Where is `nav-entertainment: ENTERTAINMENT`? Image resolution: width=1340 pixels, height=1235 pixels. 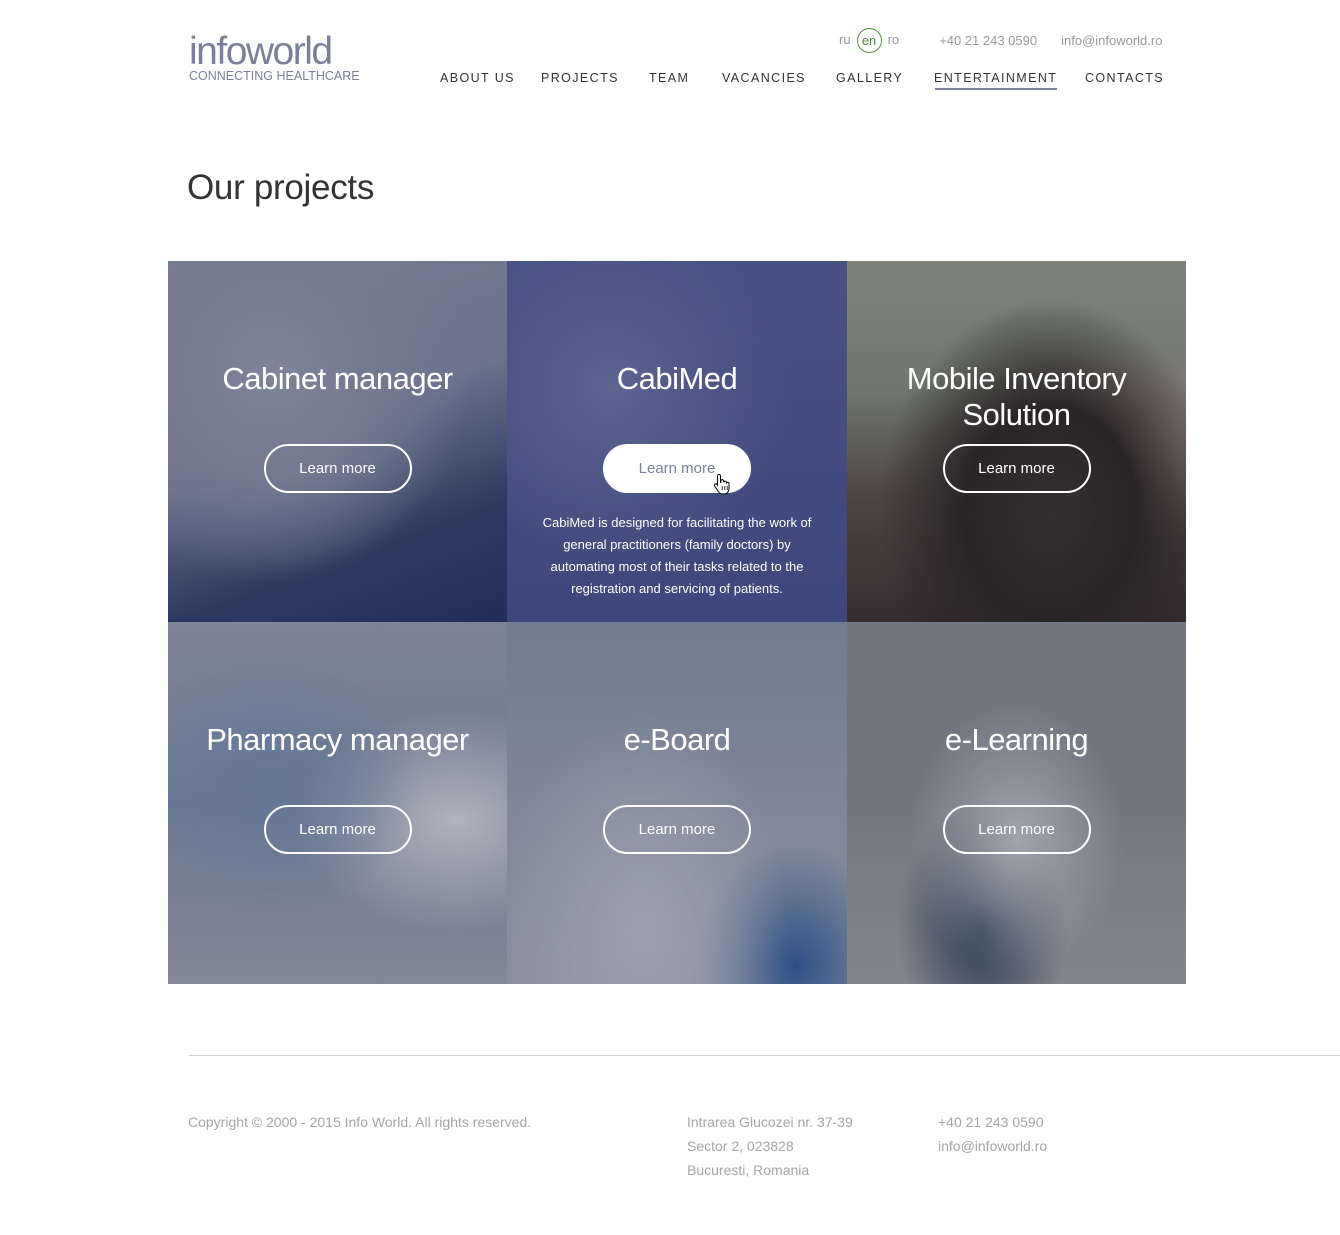 nav-entertainment: ENTERTAINMENT is located at coordinates (996, 80).